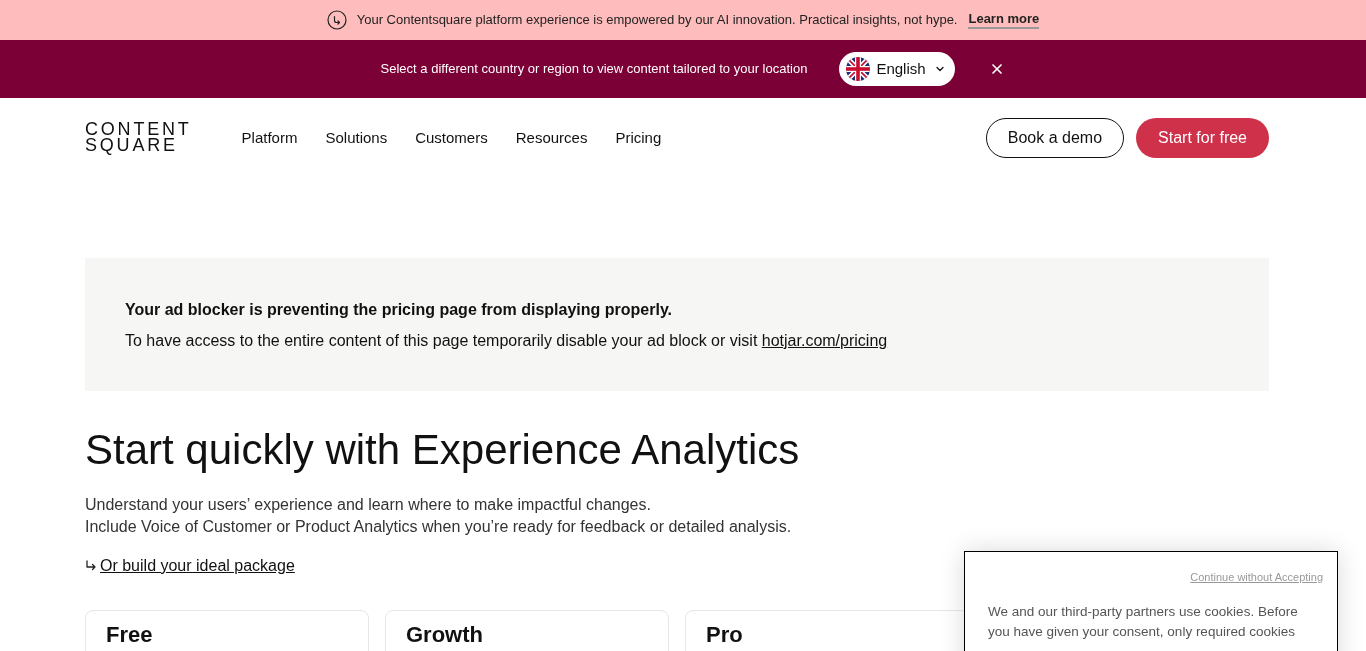  Describe the element at coordinates (91, 566) in the screenshot. I see `corner-arrow-icon` at that location.